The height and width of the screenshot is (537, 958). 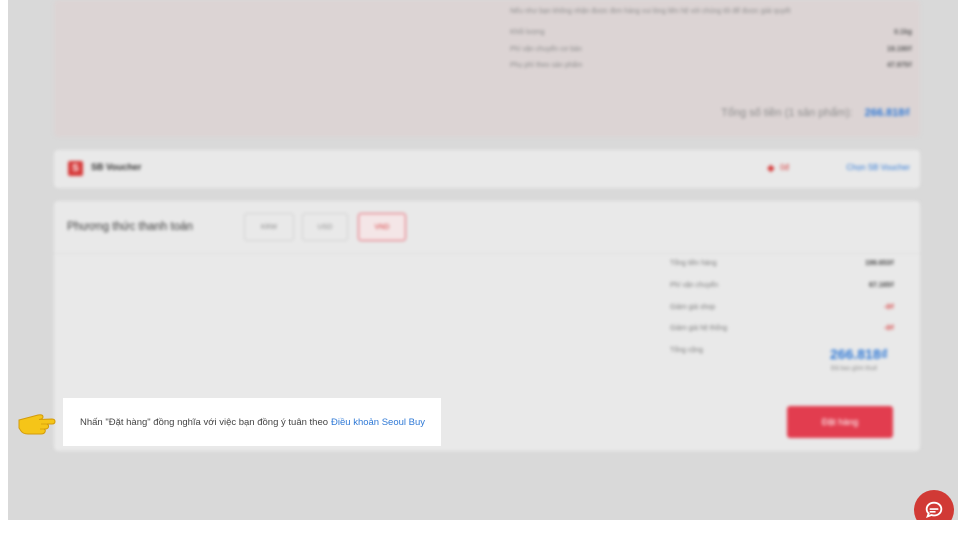 I want to click on shipping-total-value: 266.818₫, so click(x=887, y=113).